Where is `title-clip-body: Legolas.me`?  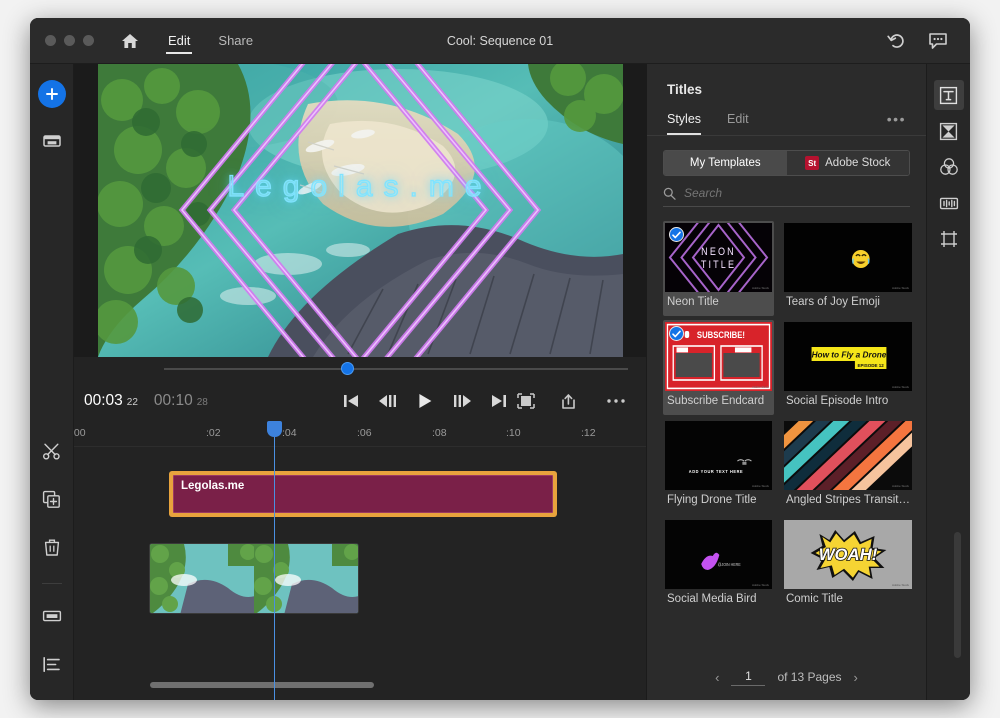 title-clip-body: Legolas.me is located at coordinates (363, 494).